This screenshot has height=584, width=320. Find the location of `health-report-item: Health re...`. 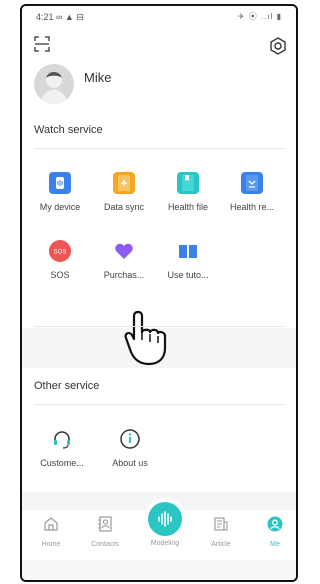

health-report-item: Health re... is located at coordinates (252, 192).